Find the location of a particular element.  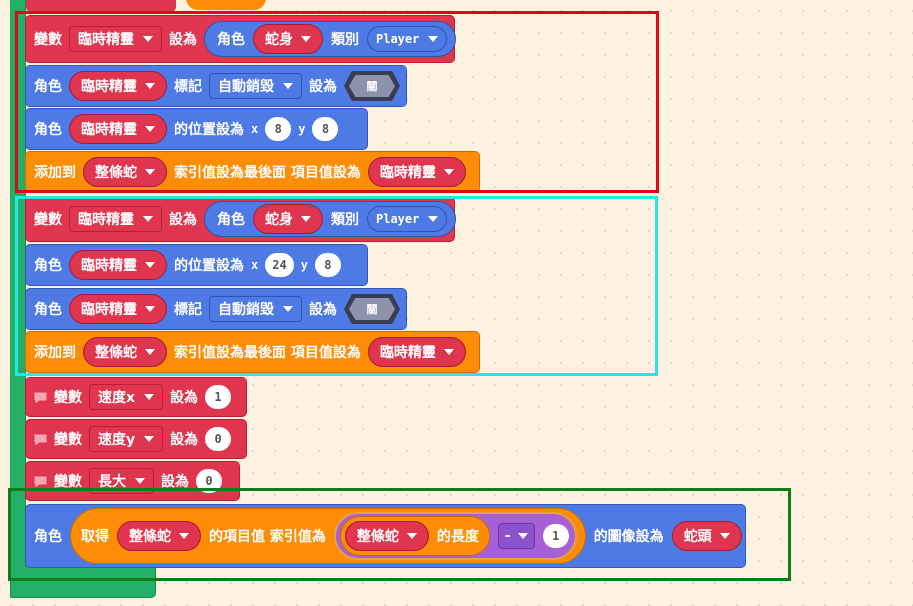

set-variable-block: 變數 速度y 設為 0 is located at coordinates (136, 439).